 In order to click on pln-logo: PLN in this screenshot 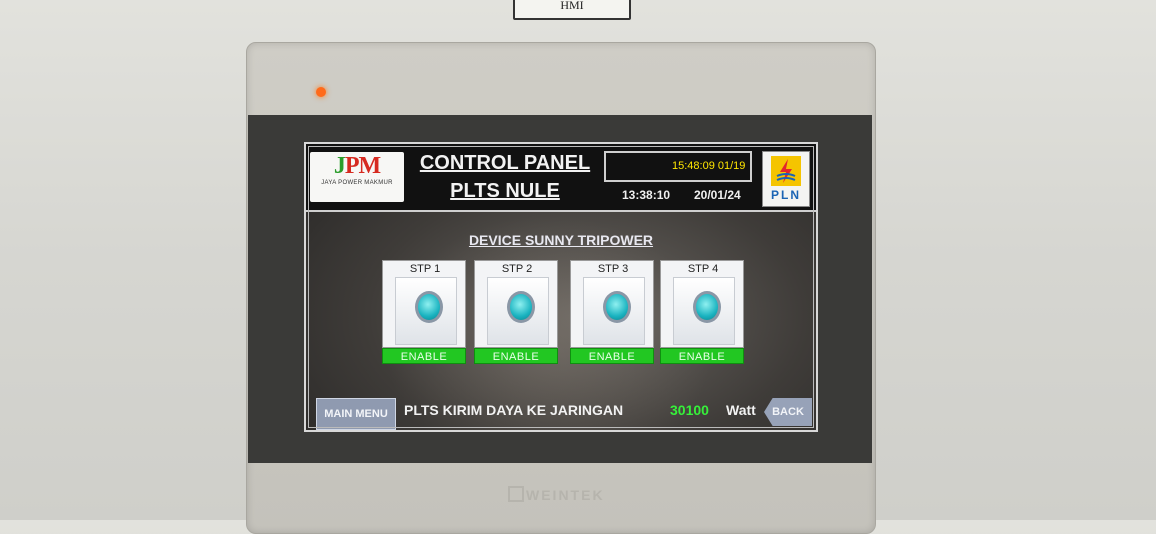, I will do `click(786, 179)`.